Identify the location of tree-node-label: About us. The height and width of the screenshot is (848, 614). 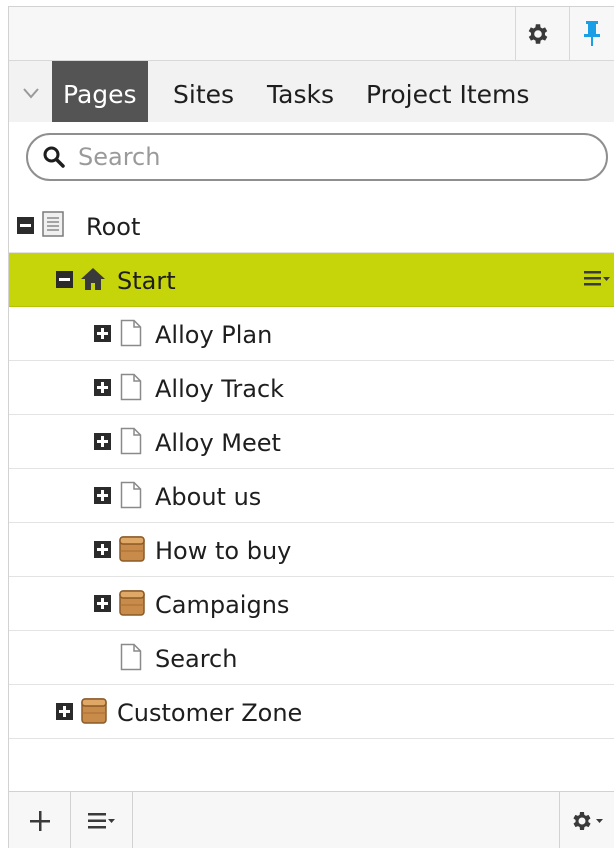
(208, 497).